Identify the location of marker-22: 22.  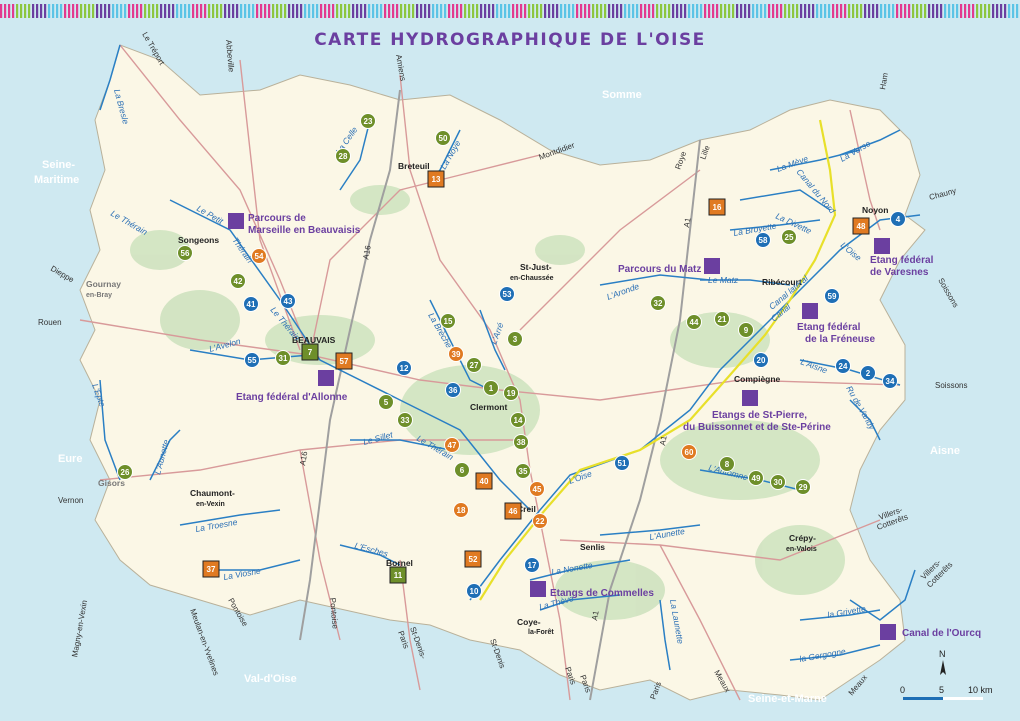
(540, 521).